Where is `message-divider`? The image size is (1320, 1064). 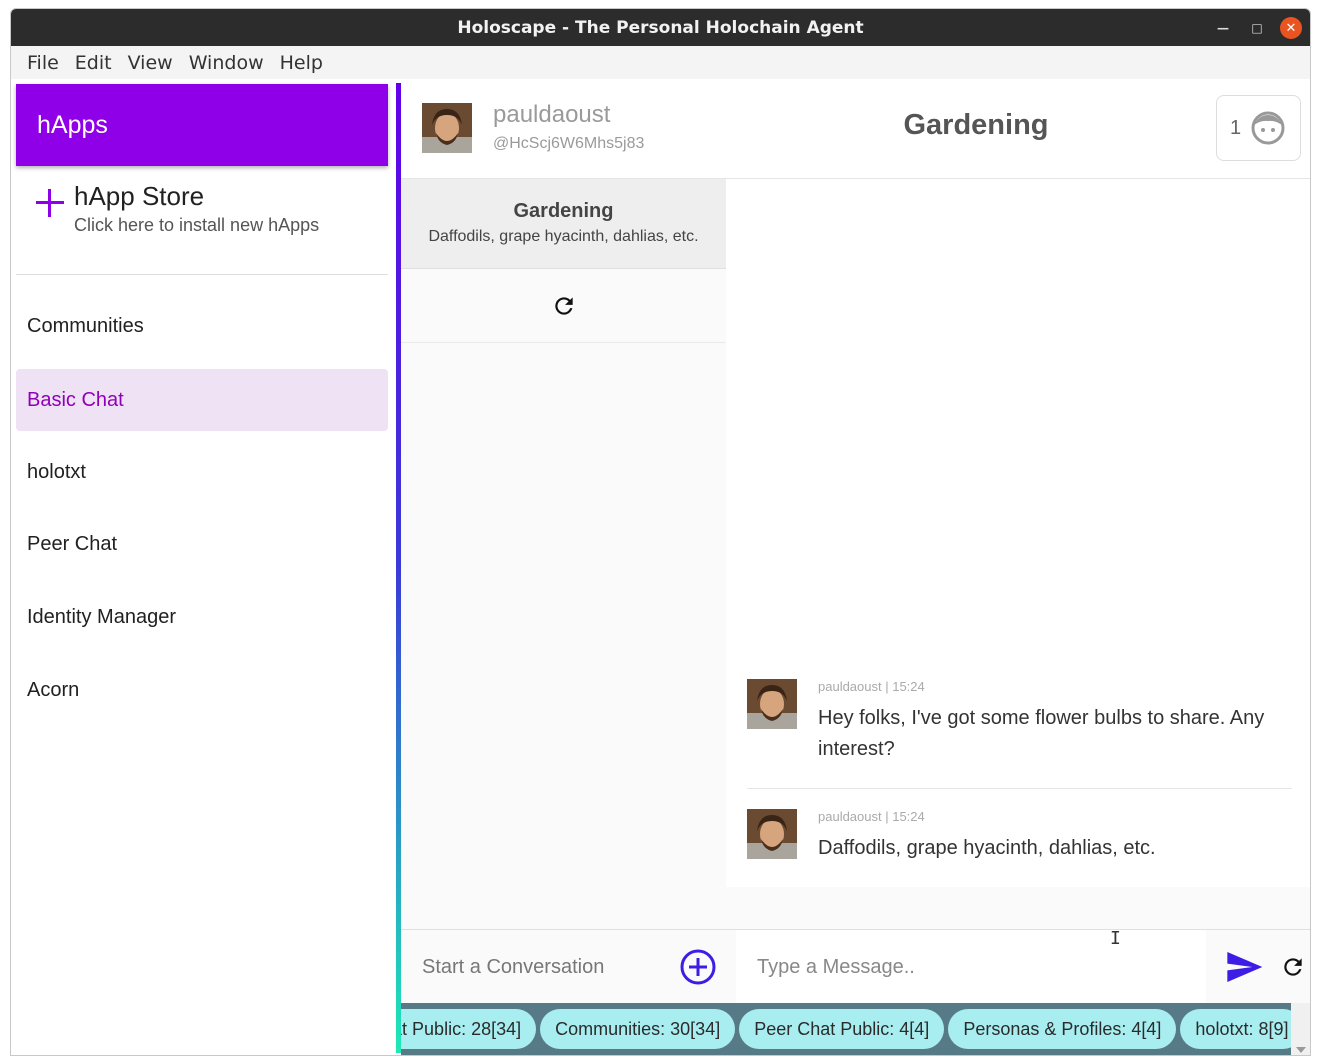 message-divider is located at coordinates (1019, 788).